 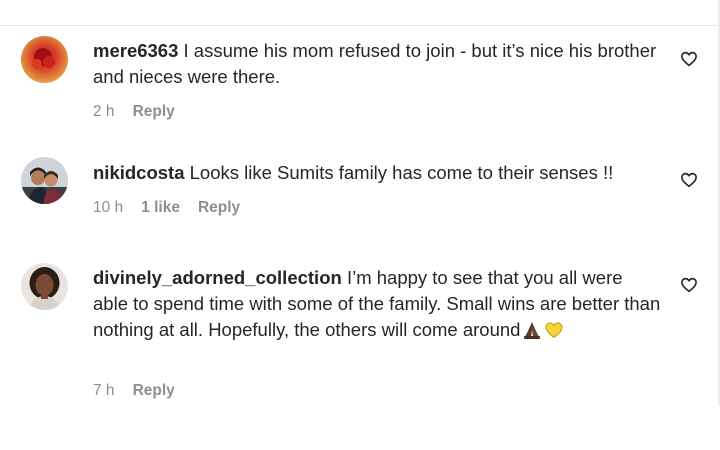 I want to click on red-flower-avatar-icon, so click(x=44, y=59).